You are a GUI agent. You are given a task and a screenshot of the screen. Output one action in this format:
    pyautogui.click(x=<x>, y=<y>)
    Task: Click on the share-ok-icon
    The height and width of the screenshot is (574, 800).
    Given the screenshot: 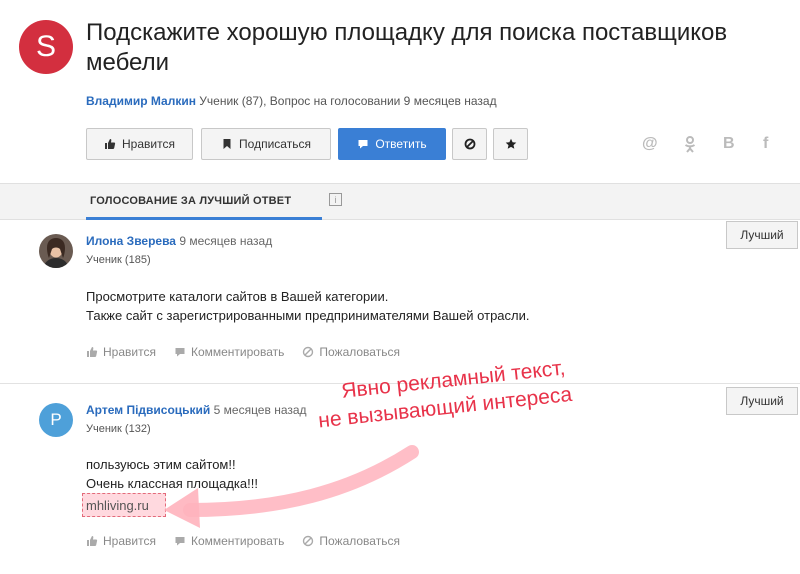 What is the action you would take?
    pyautogui.click(x=690, y=146)
    